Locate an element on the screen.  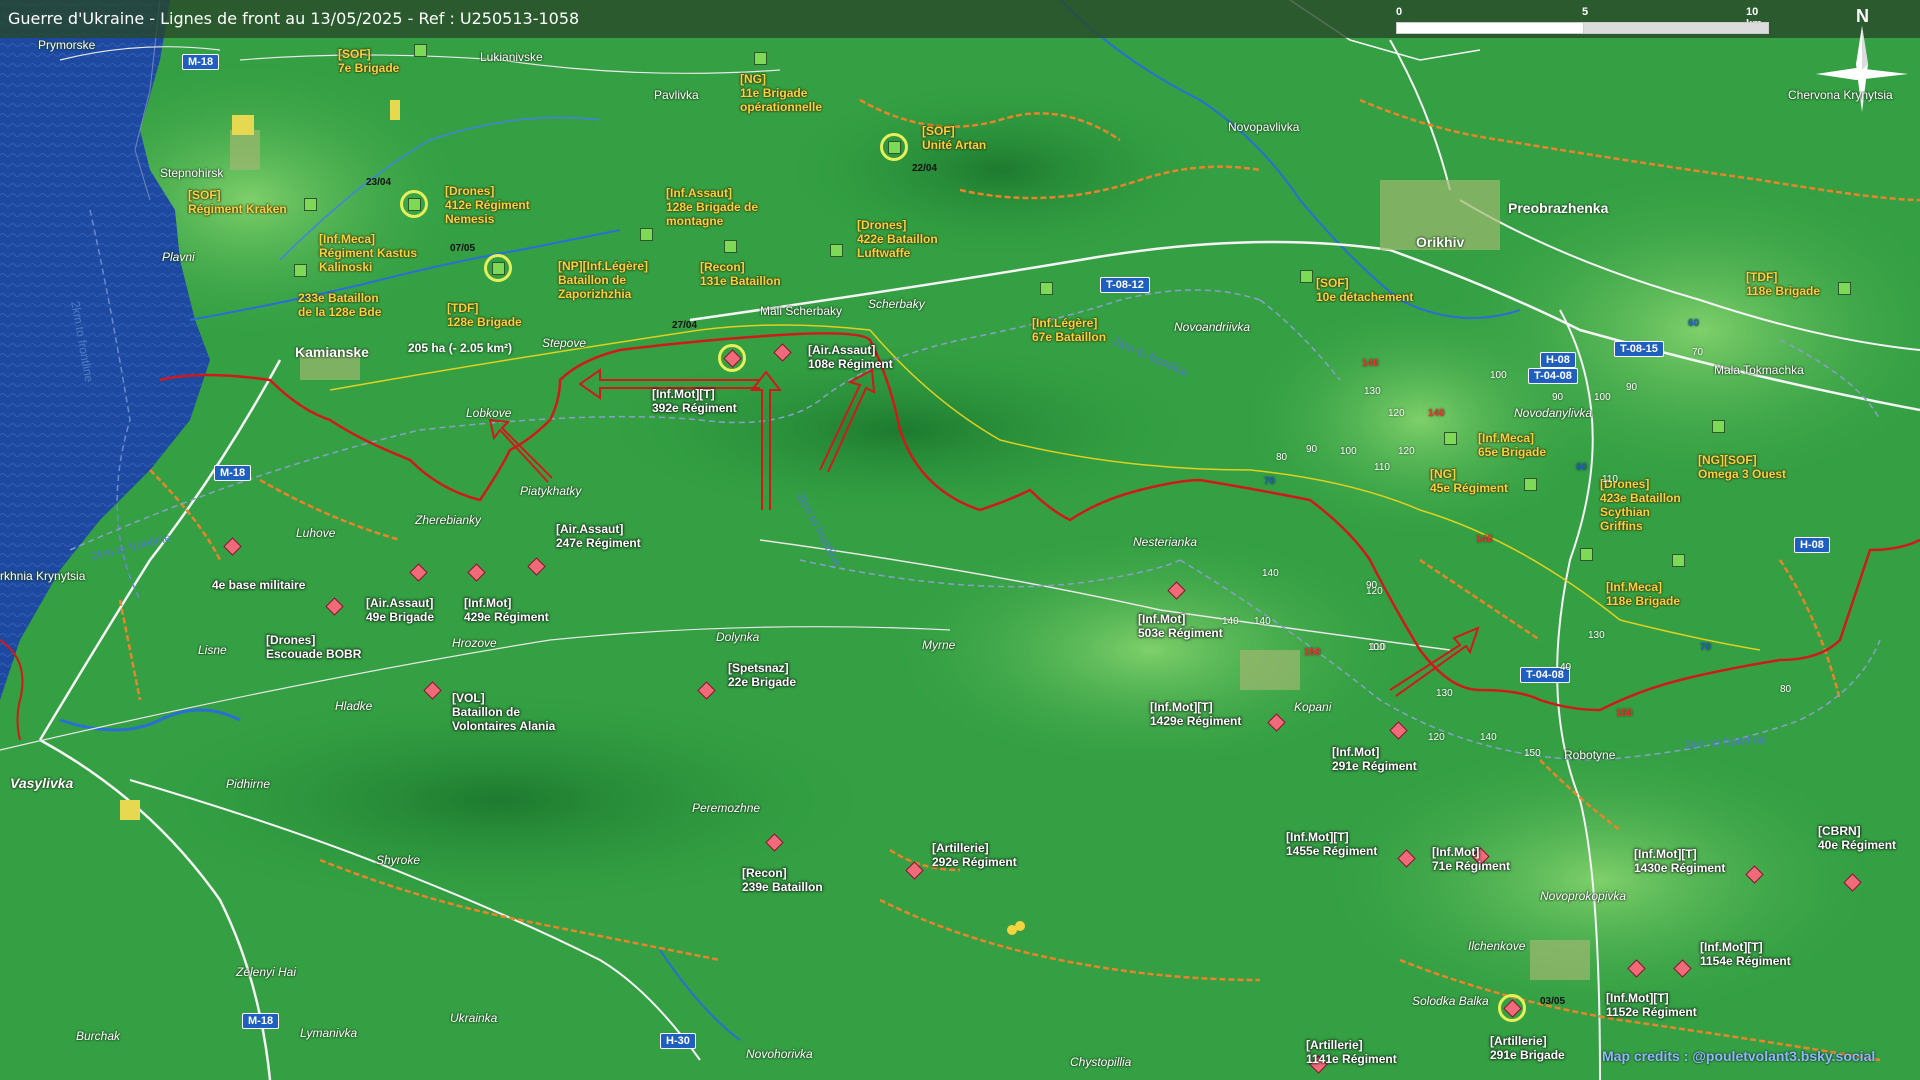
ru-unit-label: [Inf.Mot] 503e Régiment is located at coordinates (1180, 626).